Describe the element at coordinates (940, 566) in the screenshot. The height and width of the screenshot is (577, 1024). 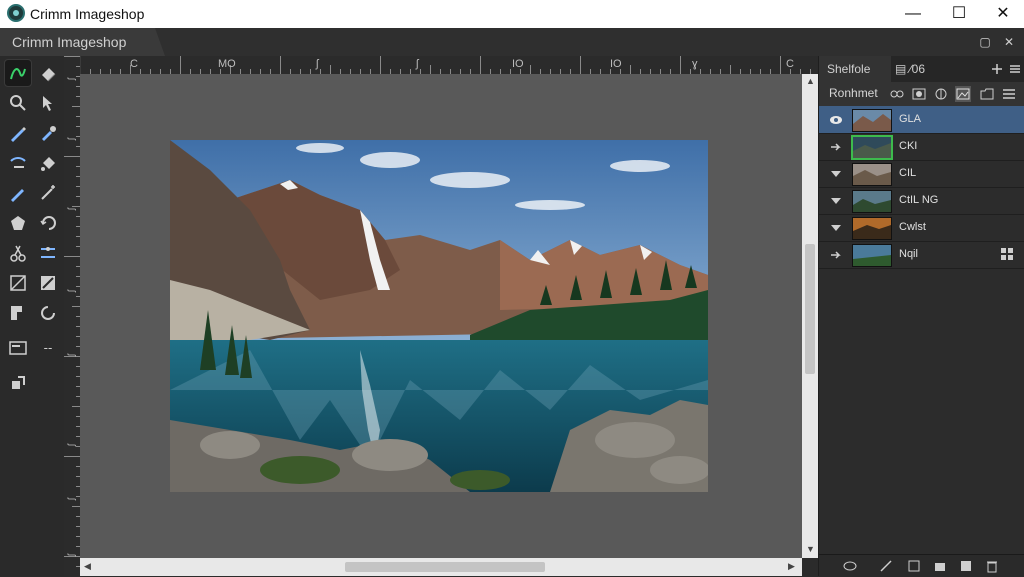
I see `new-group-icon` at that location.